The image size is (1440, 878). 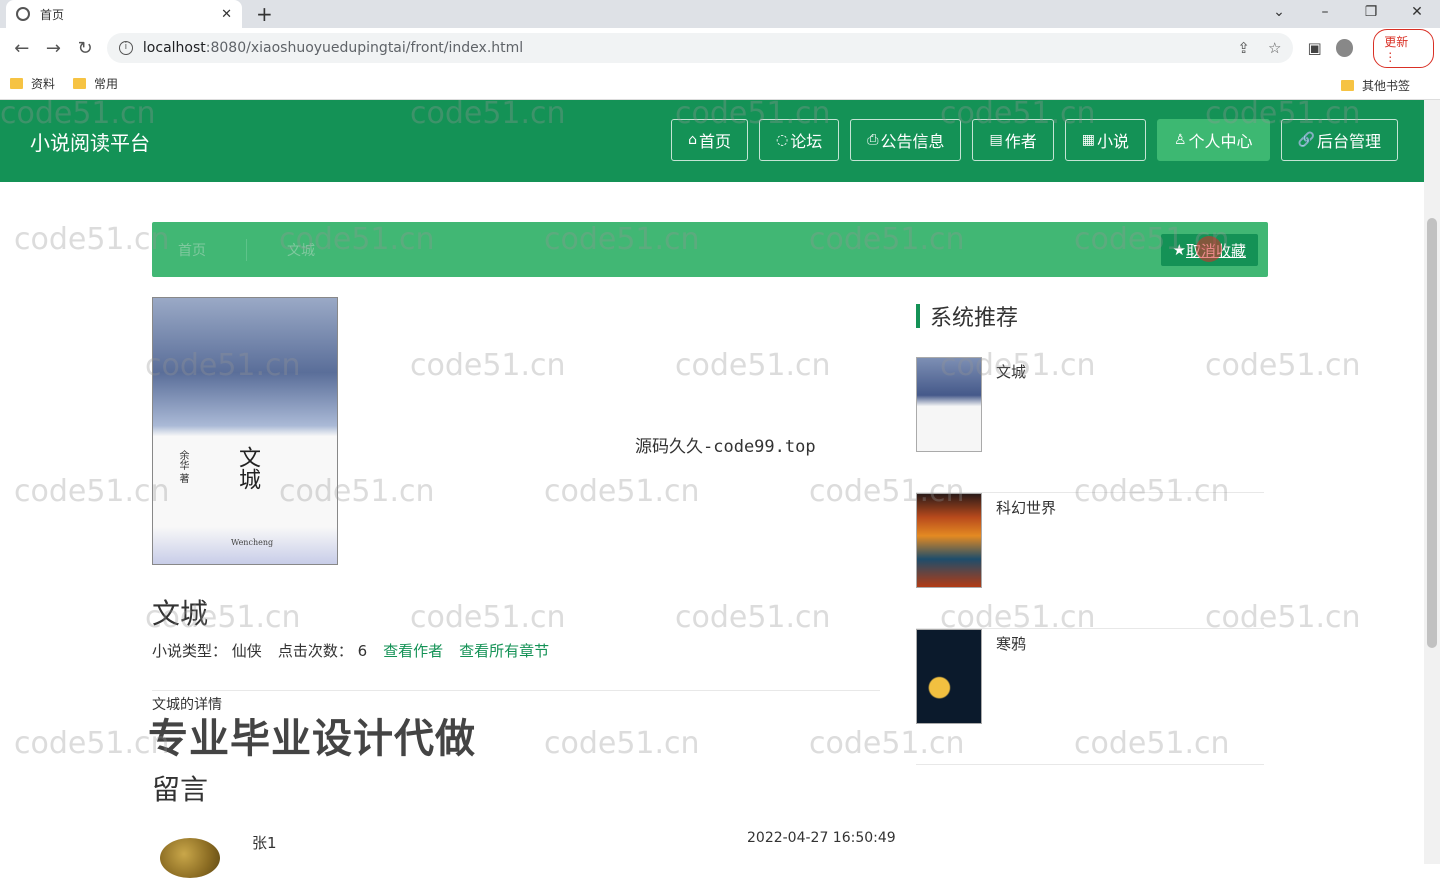 I want to click on recommend-item: 文城, so click(x=1090, y=425).